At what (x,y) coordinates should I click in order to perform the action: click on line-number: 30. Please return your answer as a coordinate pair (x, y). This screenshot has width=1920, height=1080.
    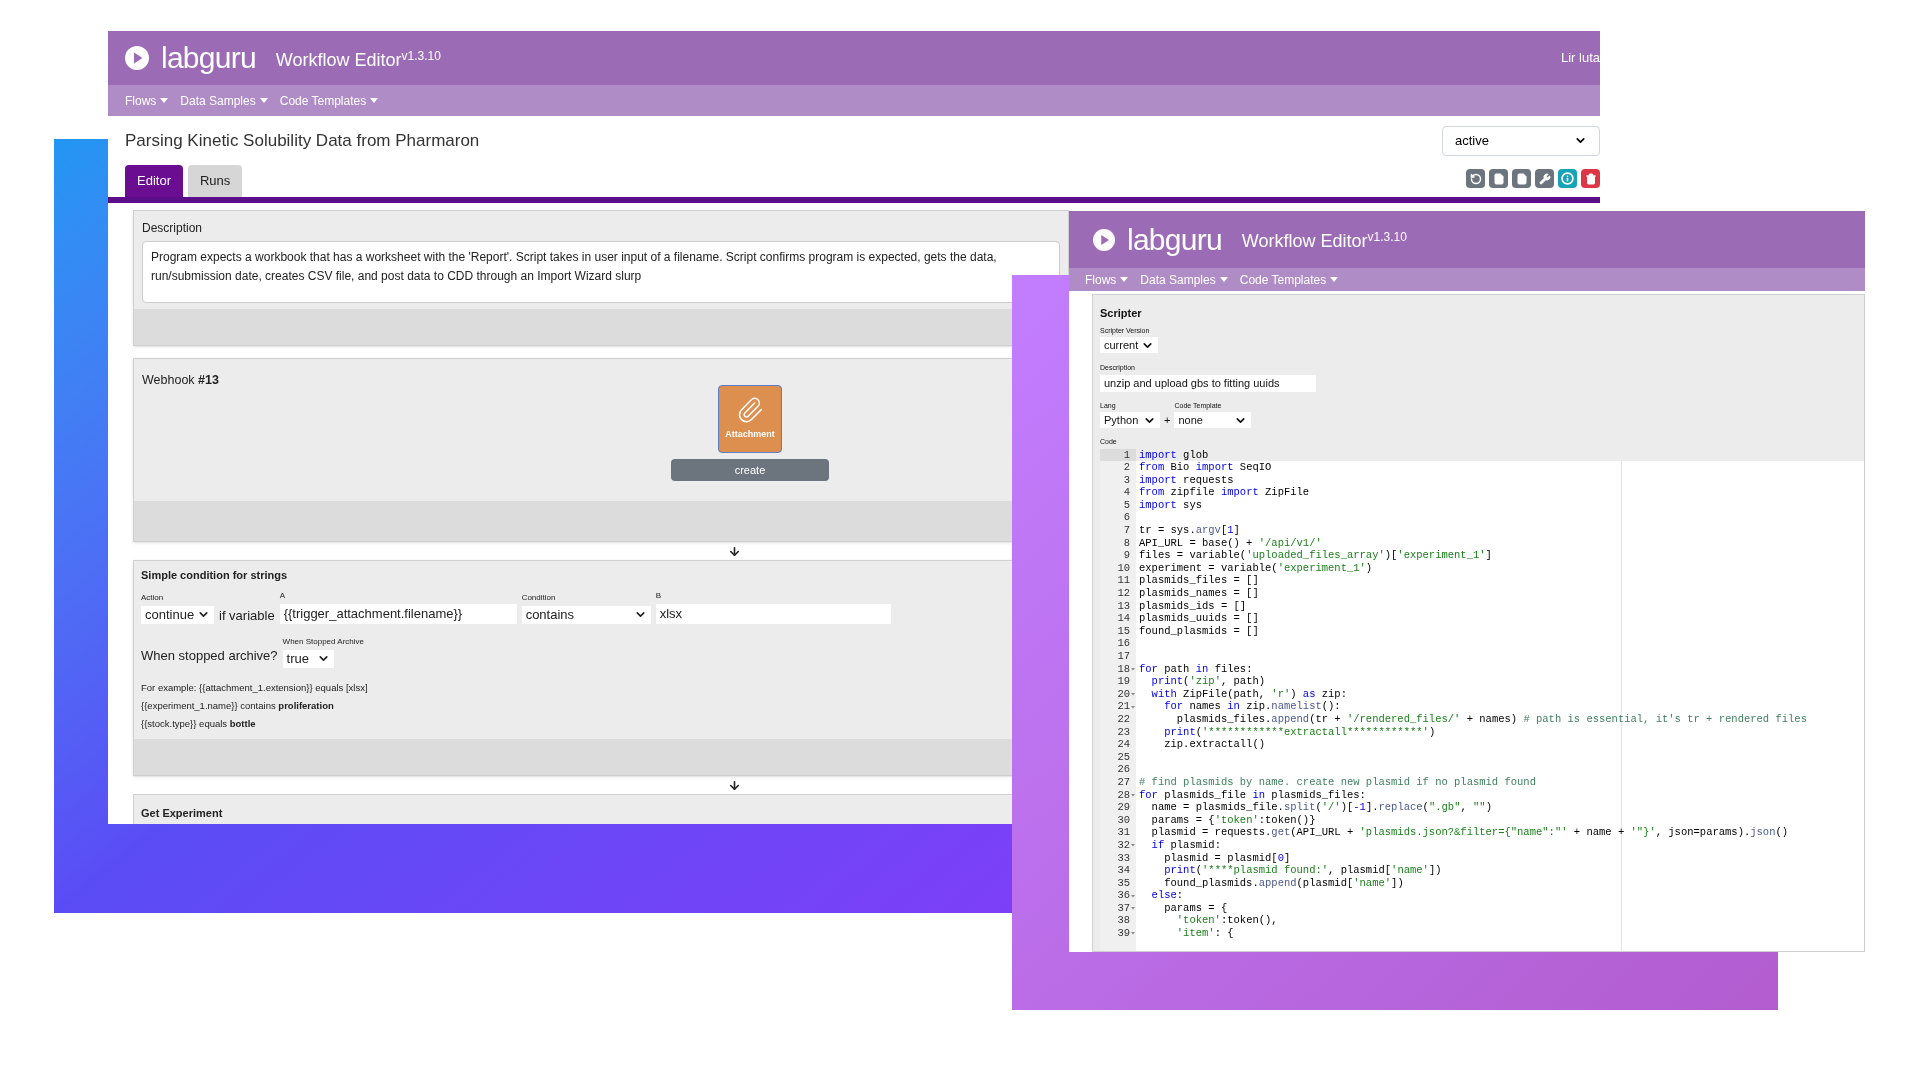
    Looking at the image, I should click on (1123, 820).